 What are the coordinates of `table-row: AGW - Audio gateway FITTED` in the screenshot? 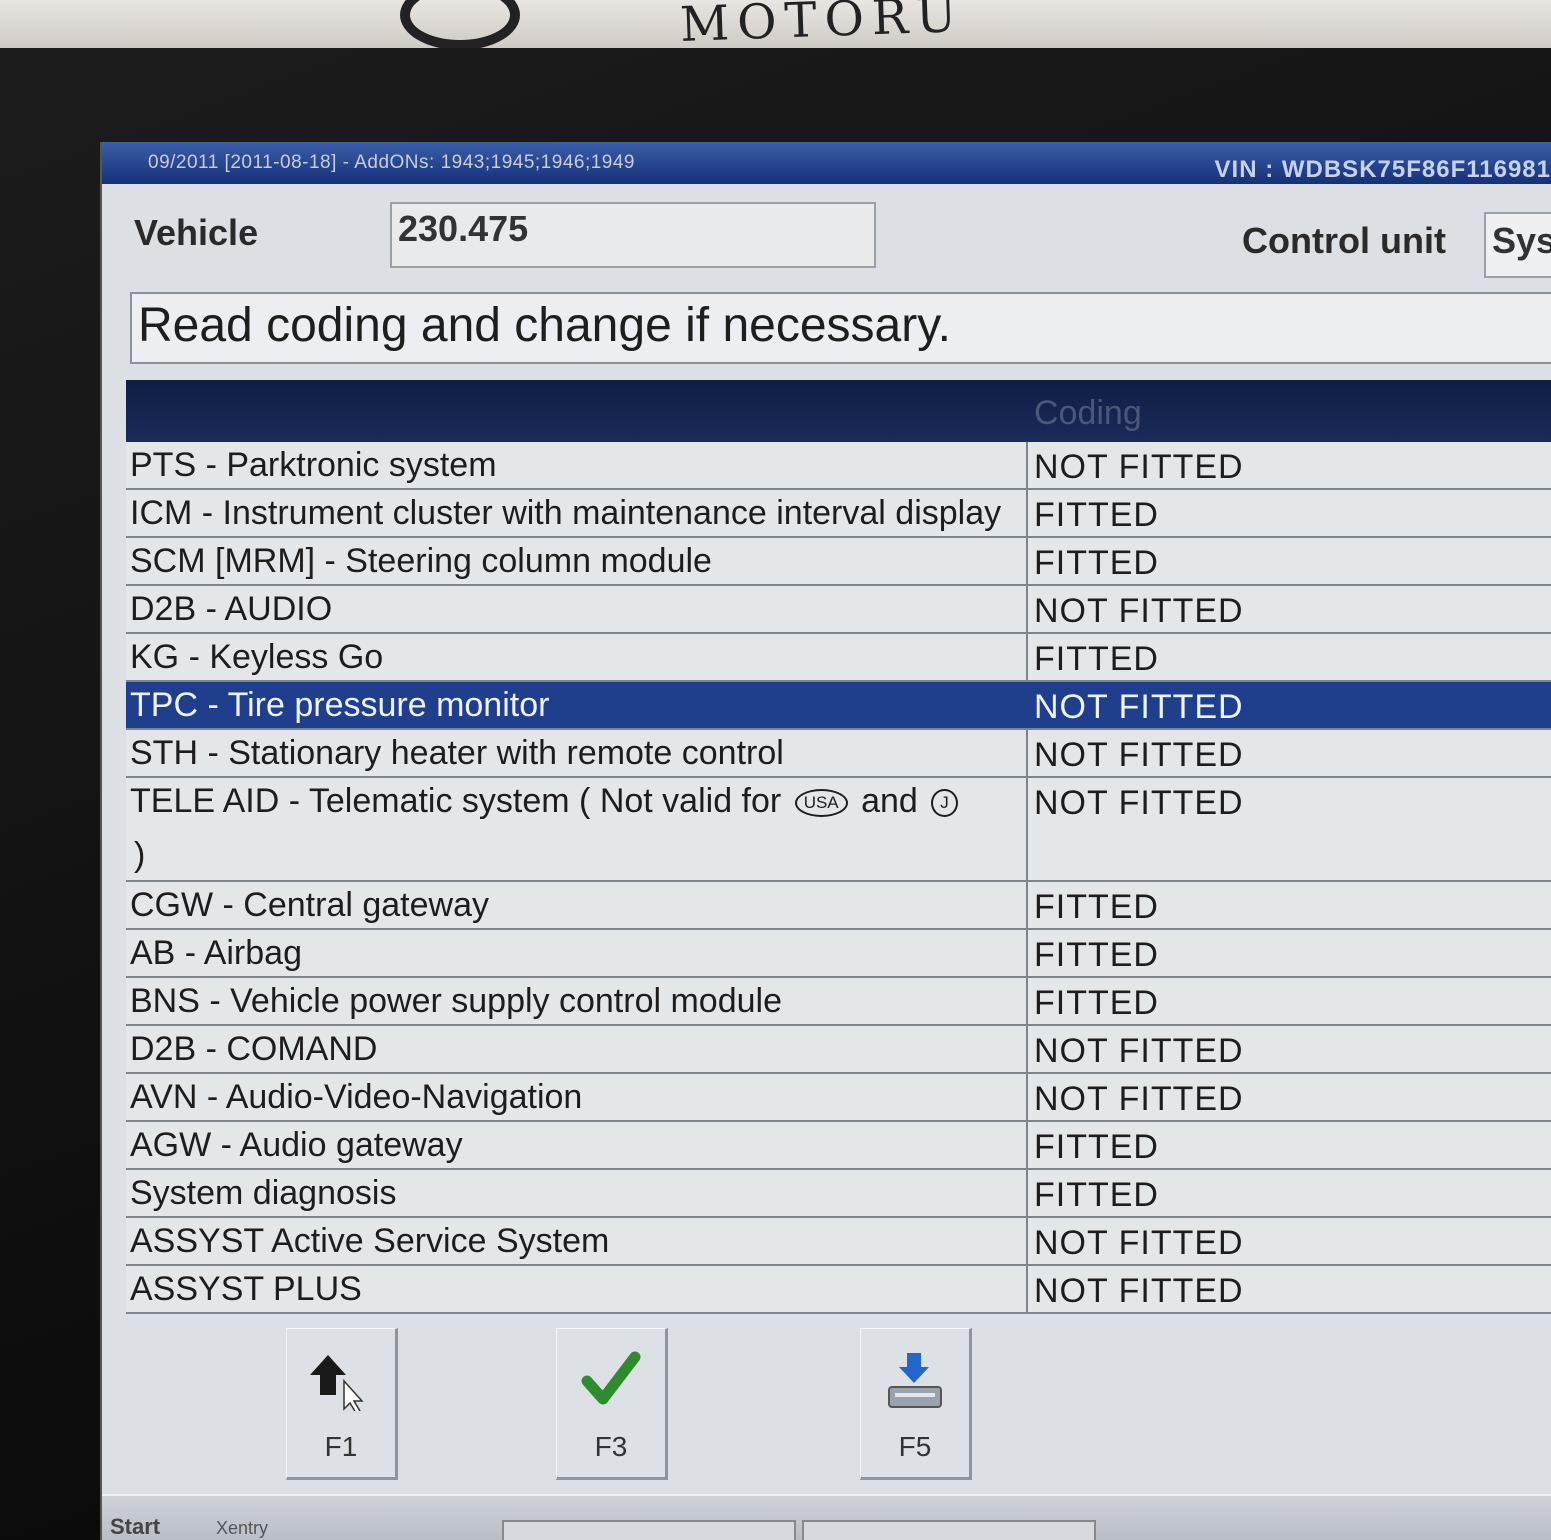 It's located at (838, 1146).